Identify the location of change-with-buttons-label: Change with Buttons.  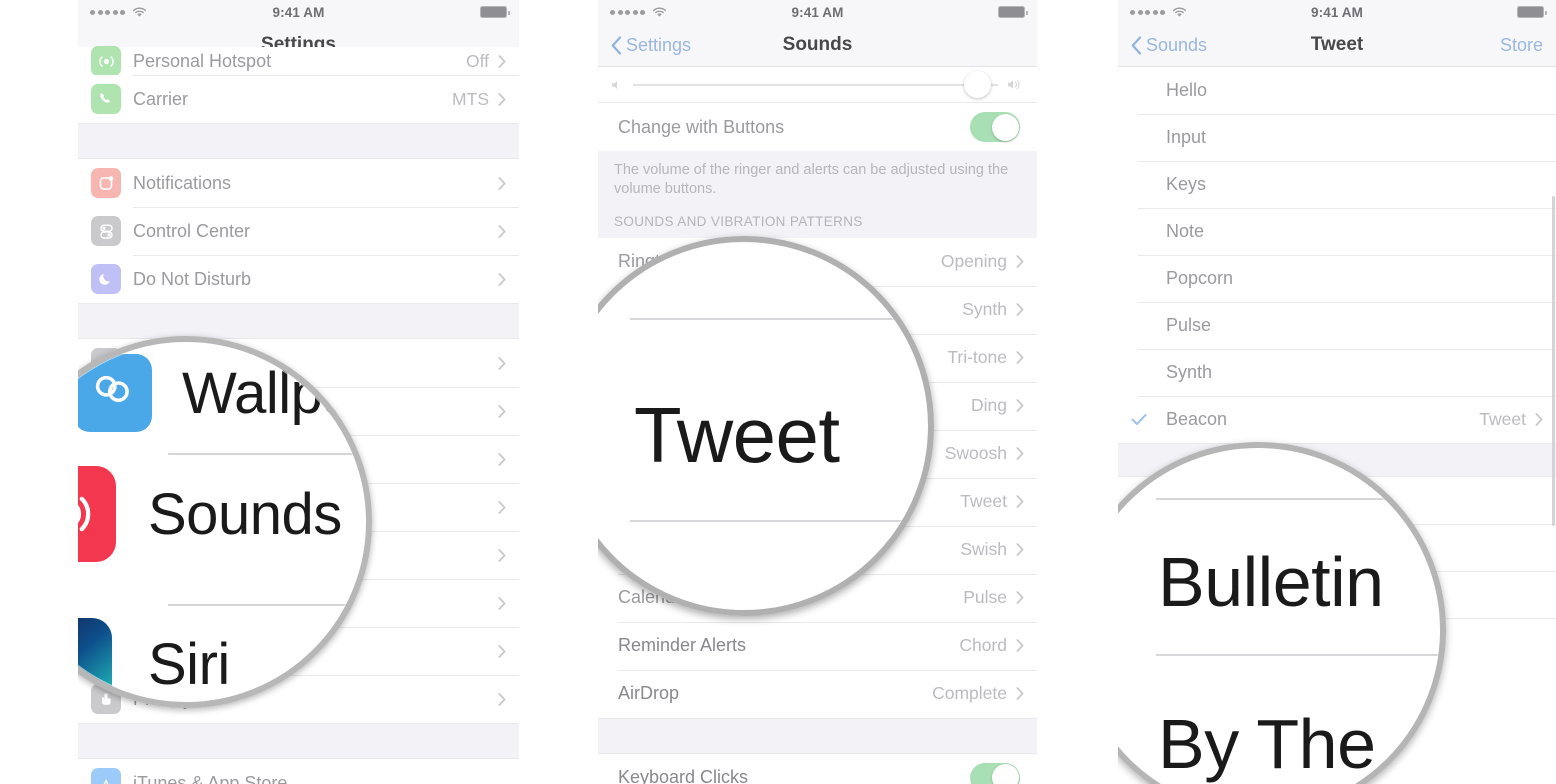
(701, 126).